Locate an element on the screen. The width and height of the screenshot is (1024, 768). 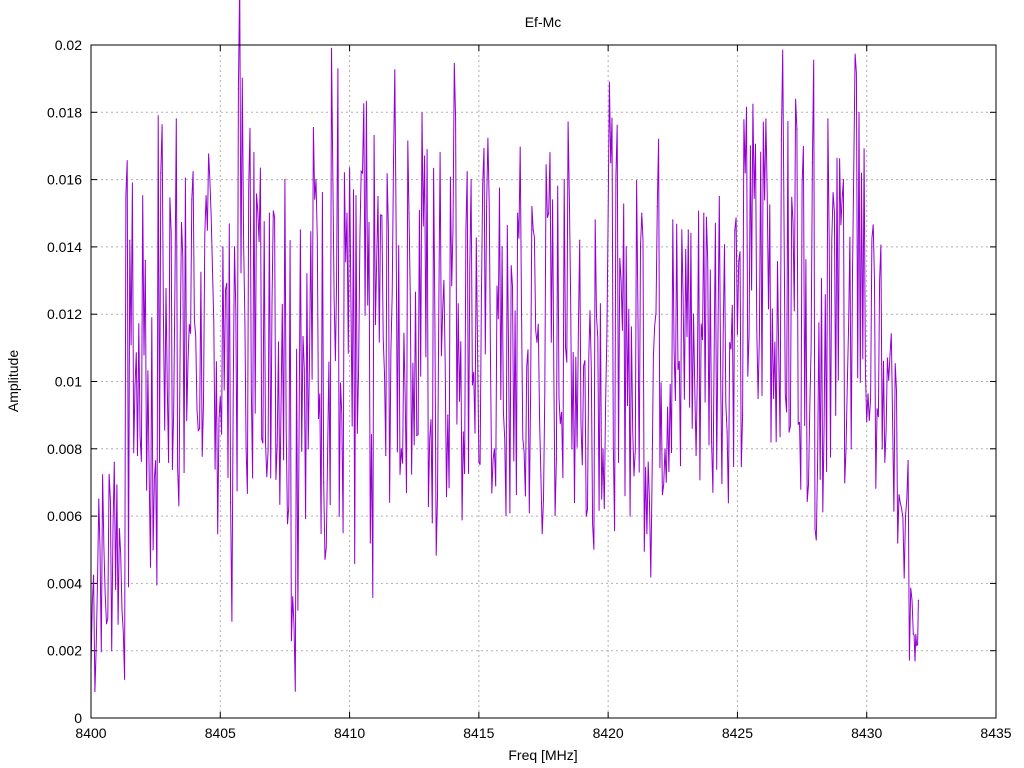
x-tick-label: 8415 is located at coordinates (478, 733).